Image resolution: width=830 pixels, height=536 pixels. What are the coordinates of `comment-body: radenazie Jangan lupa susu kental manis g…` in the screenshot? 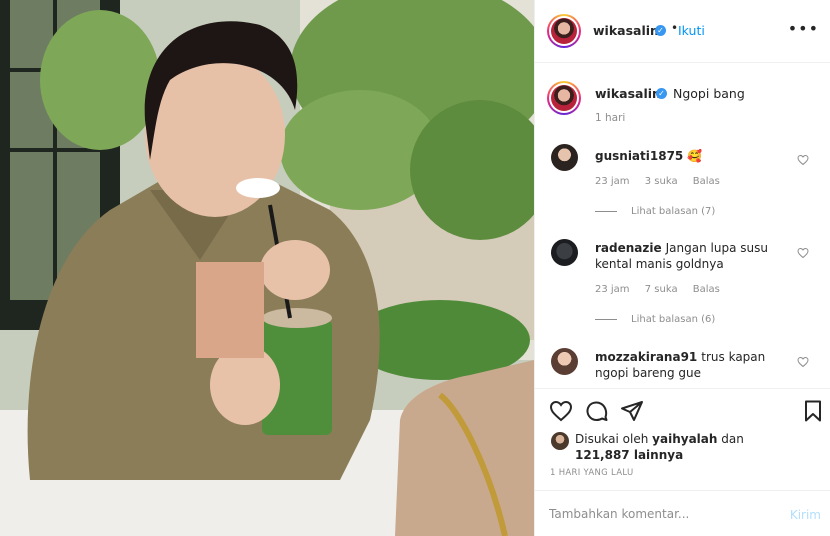 It's located at (695, 256).